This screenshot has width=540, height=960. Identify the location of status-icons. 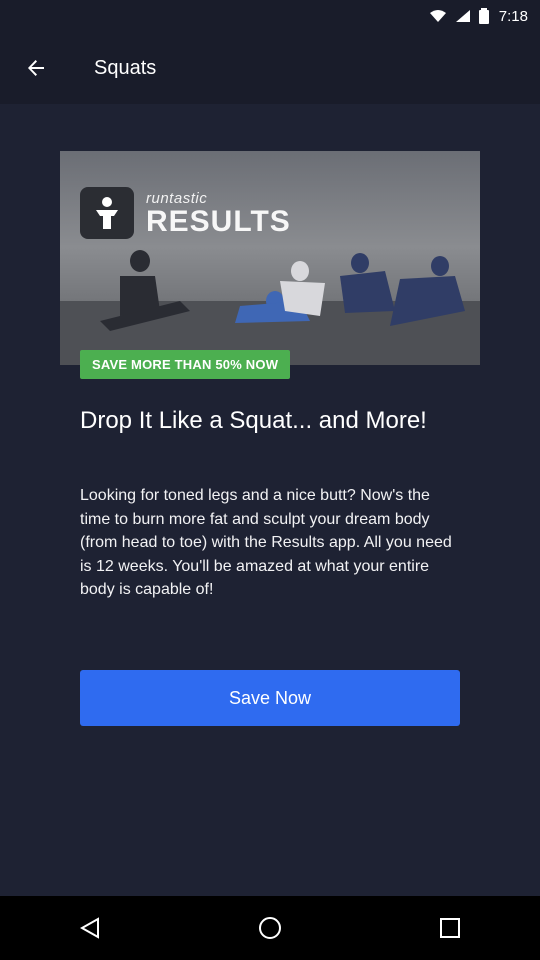
(459, 16).